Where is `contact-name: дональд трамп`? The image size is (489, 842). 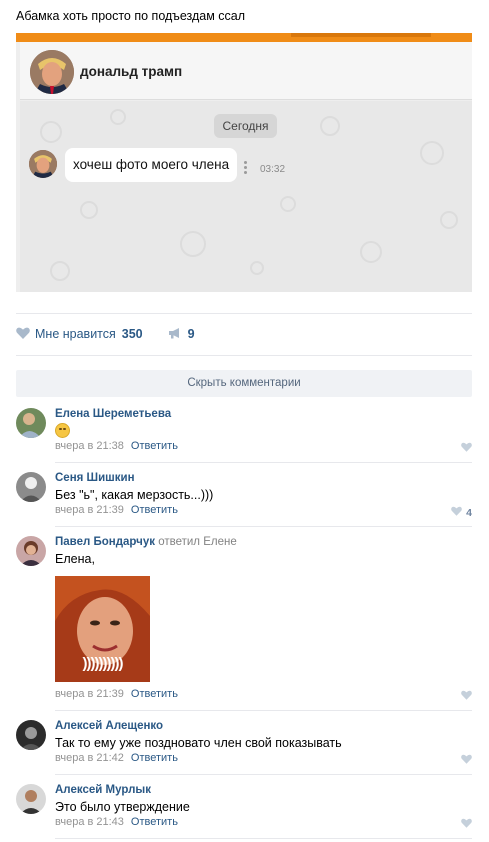 contact-name: дональд трамп is located at coordinates (131, 71).